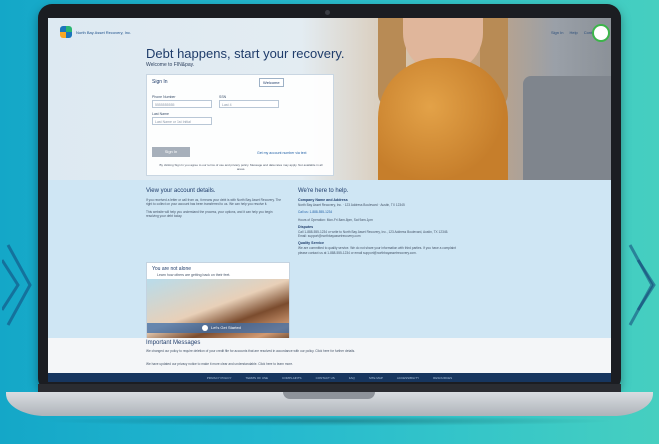  I want to click on footer-link: RESOURCES, so click(442, 378).